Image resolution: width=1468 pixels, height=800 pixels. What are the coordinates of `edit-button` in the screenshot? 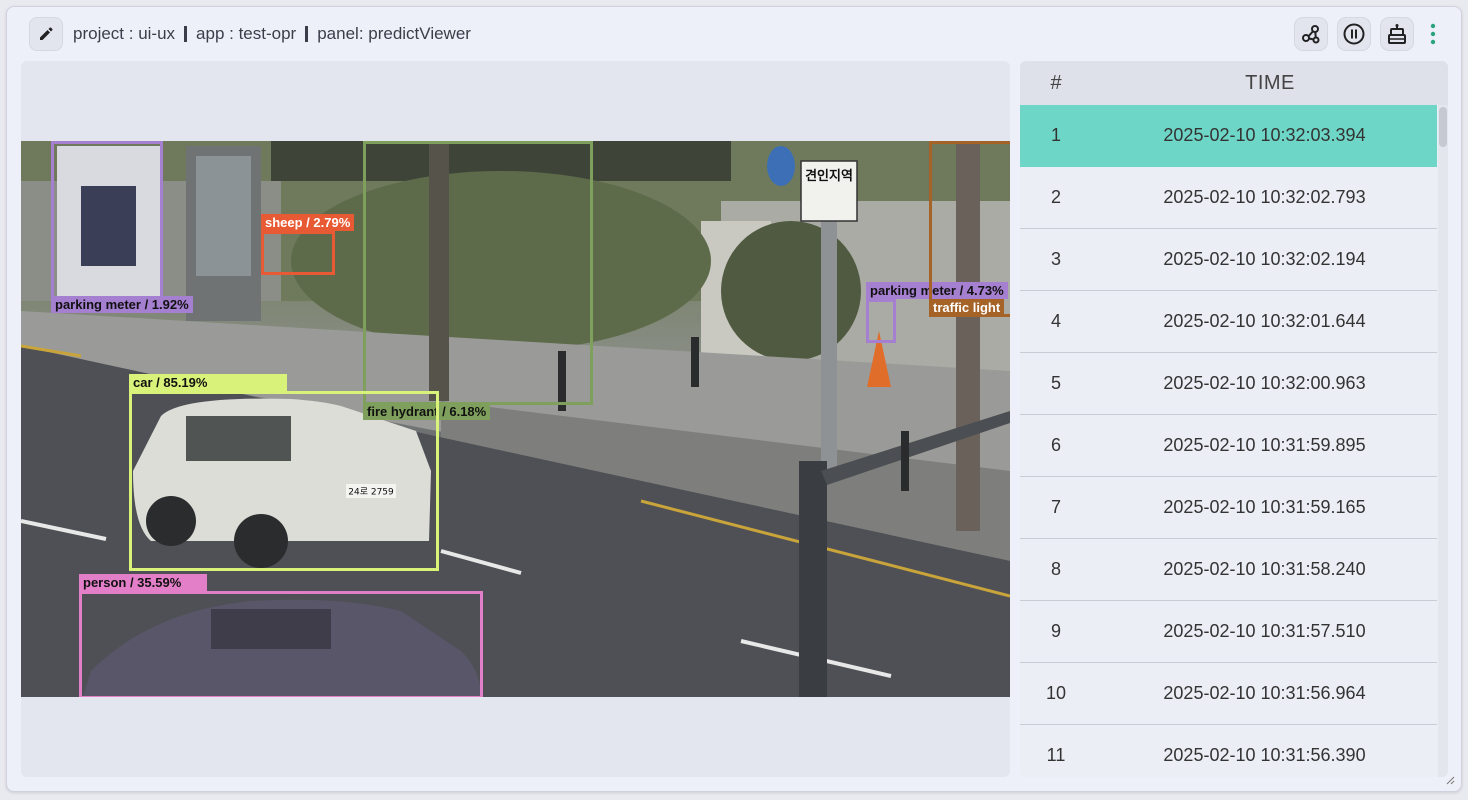 It's located at (46, 34).